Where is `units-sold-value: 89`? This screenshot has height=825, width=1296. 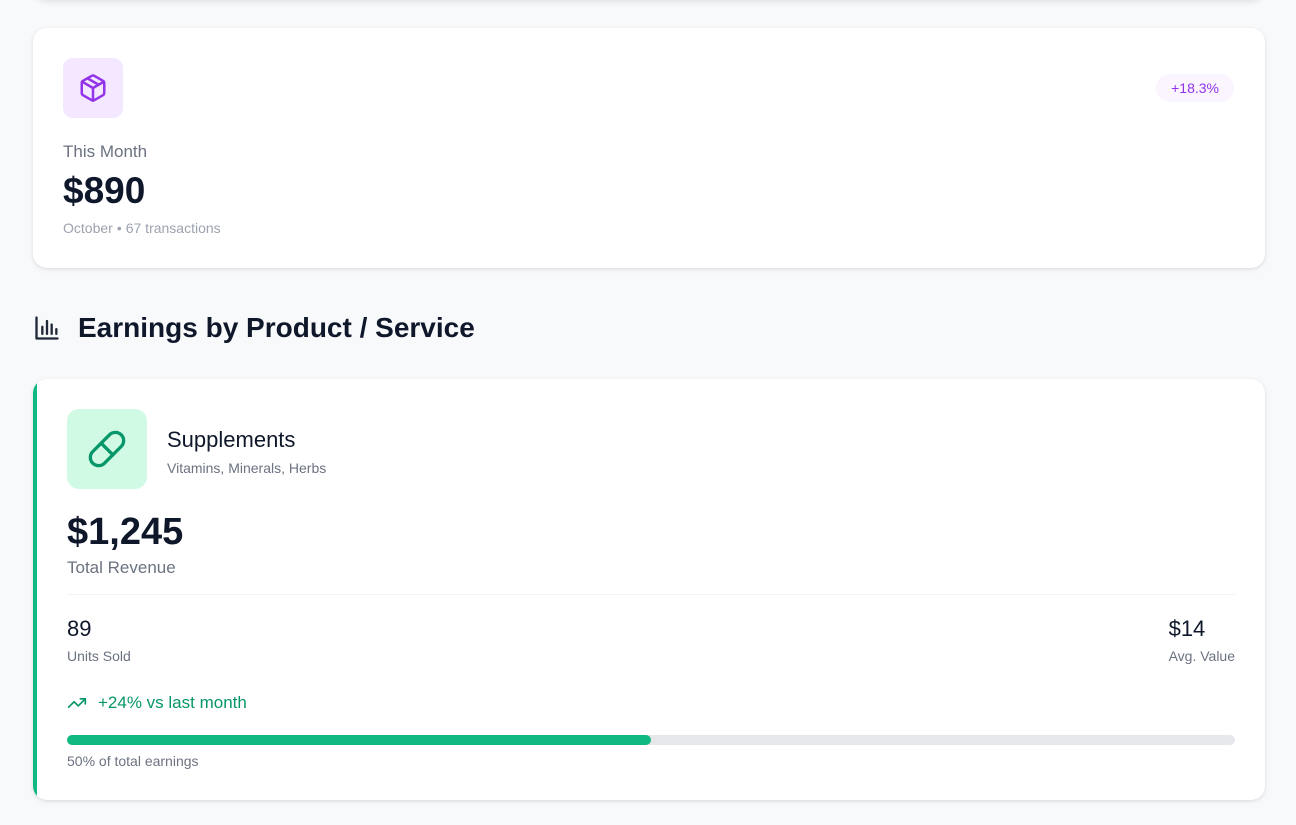
units-sold-value: 89 is located at coordinates (79, 628).